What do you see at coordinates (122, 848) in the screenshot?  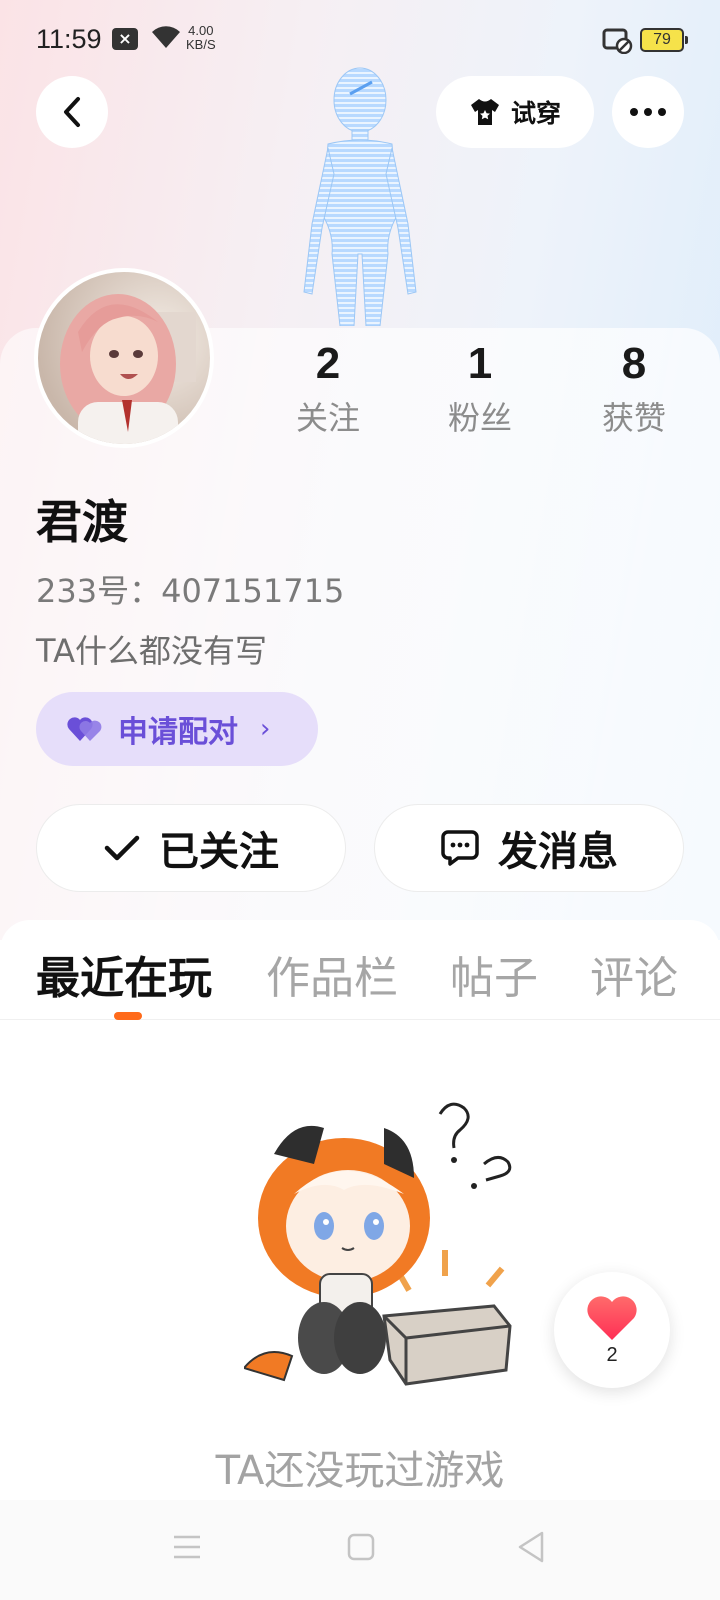 I see `checkmark-icon` at bounding box center [122, 848].